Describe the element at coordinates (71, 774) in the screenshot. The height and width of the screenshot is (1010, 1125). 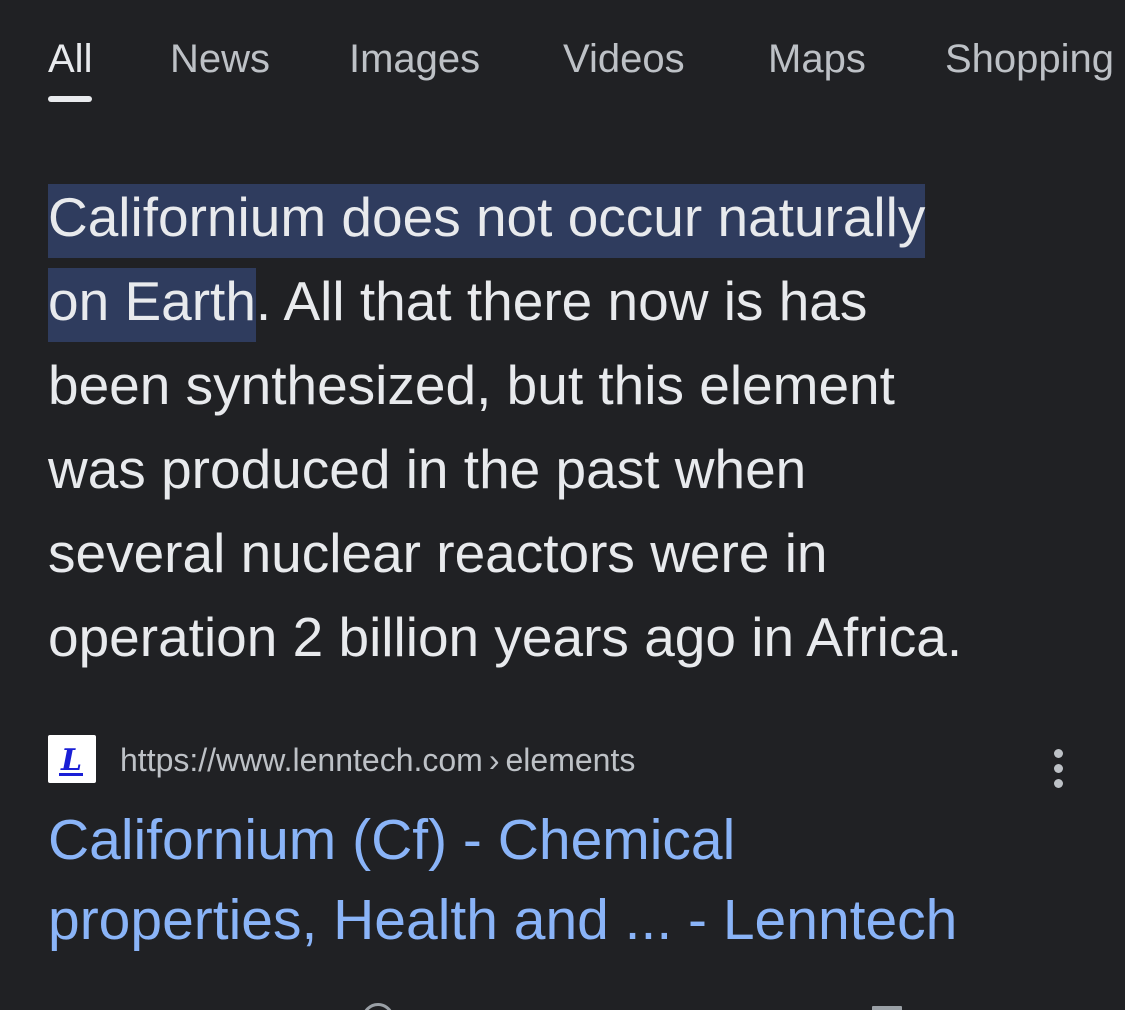
I see `favicon-underline` at that location.